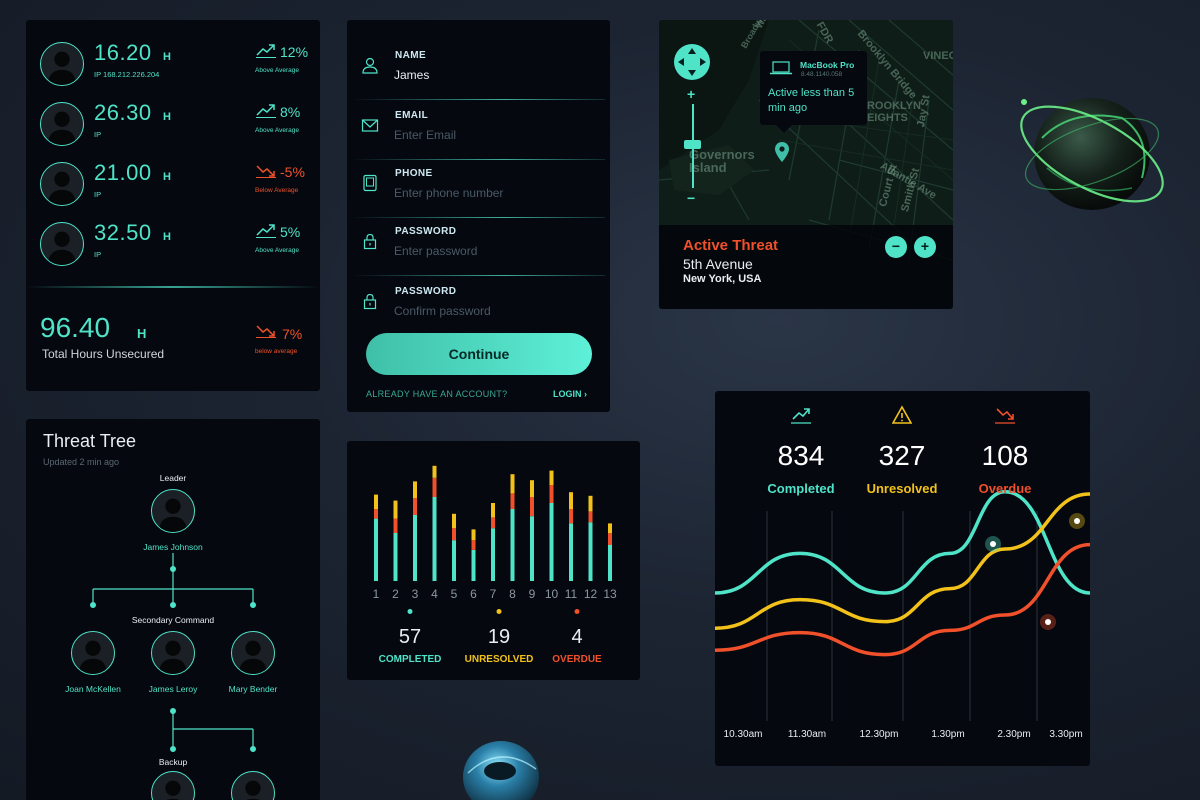 Image resolution: width=1200 pixels, height=800 pixels. Describe the element at coordinates (123, 52) in the screenshot. I see `hours-value: 16.20` at that location.